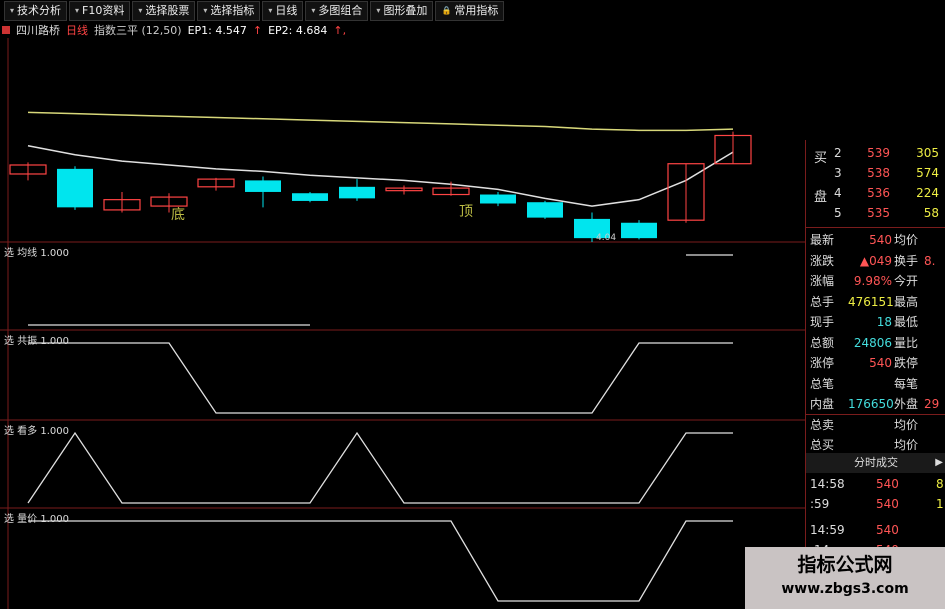  I want to click on stat-value: 476151, so click(871, 301).